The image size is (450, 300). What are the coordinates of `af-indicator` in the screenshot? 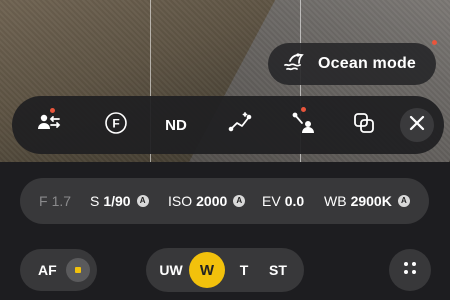 It's located at (78, 270).